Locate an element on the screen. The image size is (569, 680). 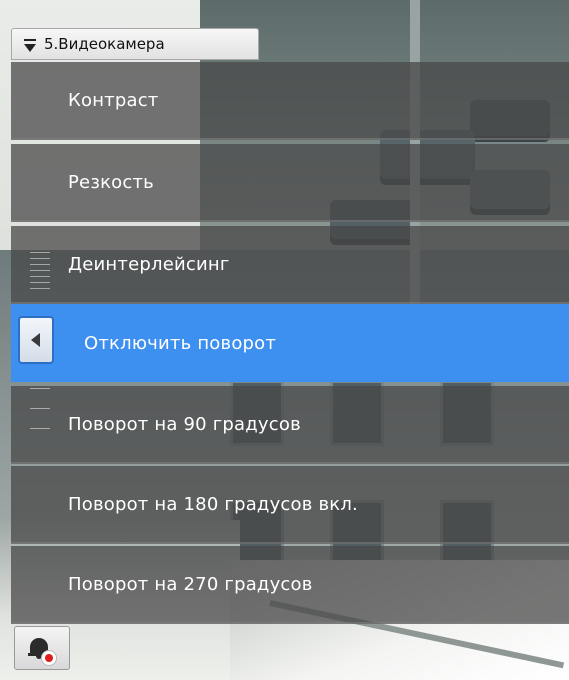
menu-item-disable-rotation: Отключить поворот is located at coordinates (290, 343).